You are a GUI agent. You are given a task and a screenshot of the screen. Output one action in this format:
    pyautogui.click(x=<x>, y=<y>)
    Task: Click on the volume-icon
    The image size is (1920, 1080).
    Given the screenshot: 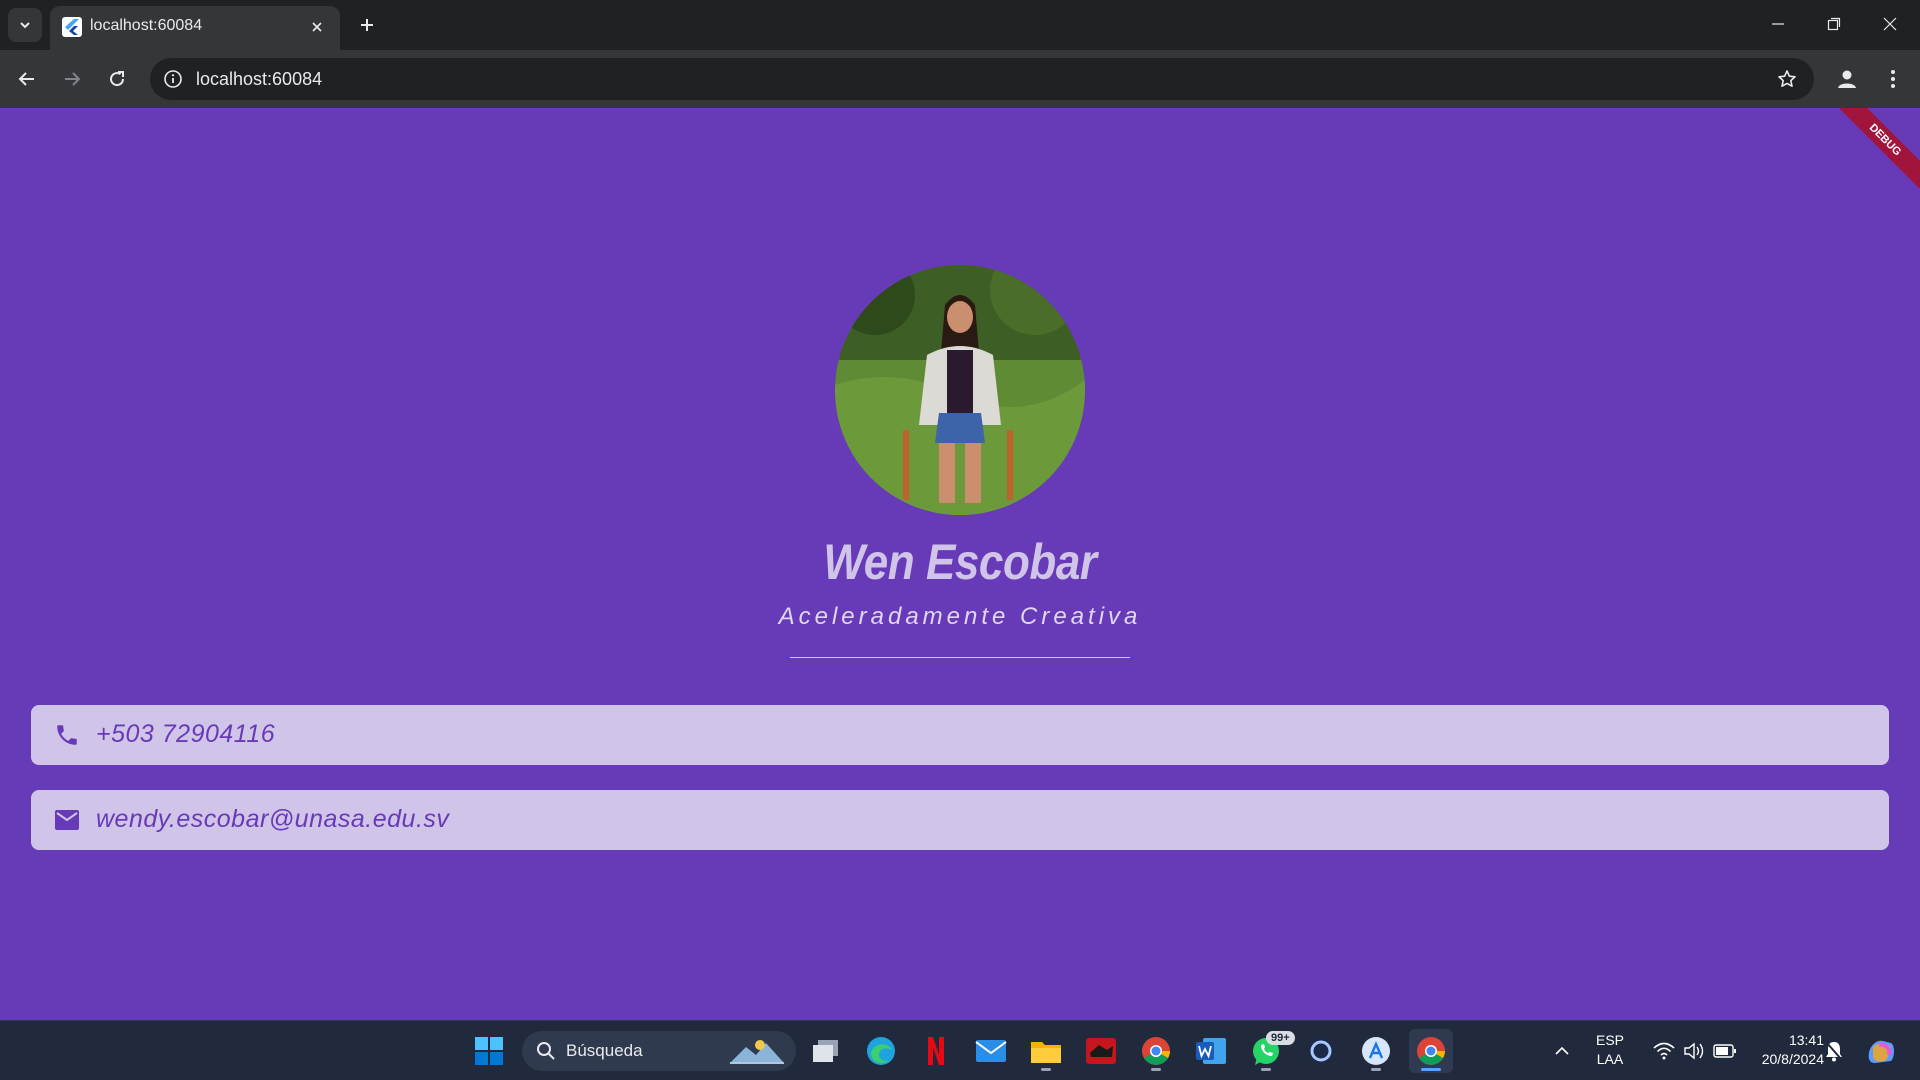 What is the action you would take?
    pyautogui.click(x=1694, y=1051)
    